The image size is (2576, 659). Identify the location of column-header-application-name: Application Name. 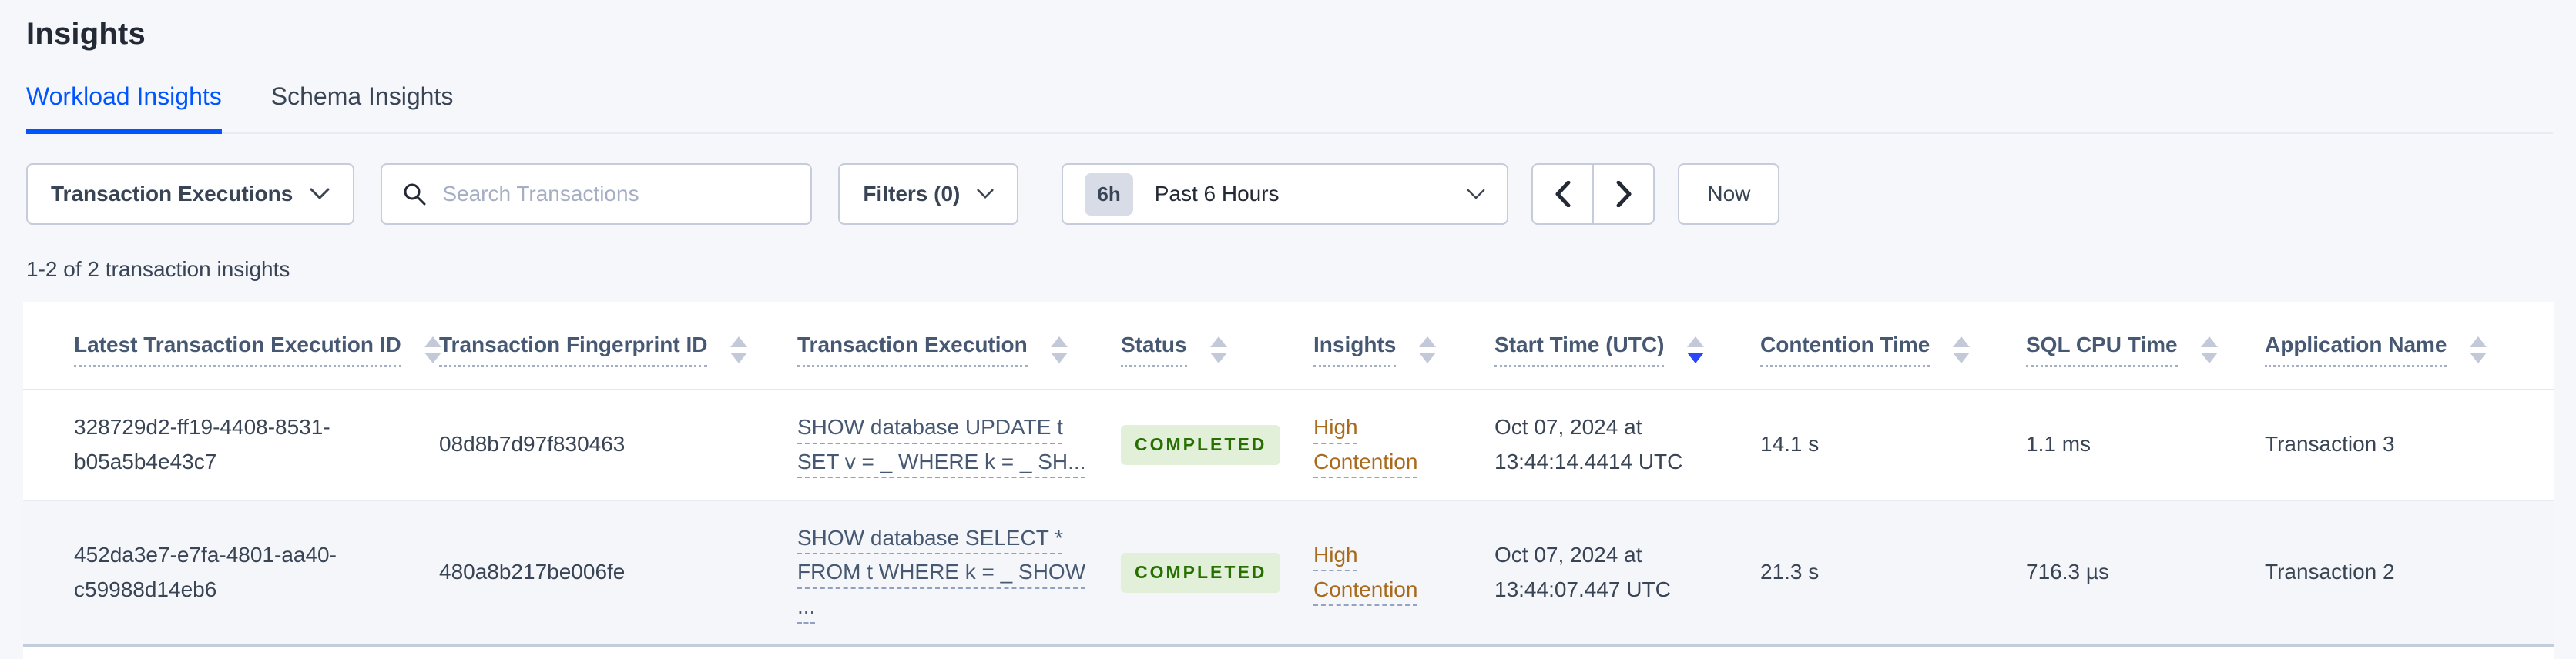
(2409, 346).